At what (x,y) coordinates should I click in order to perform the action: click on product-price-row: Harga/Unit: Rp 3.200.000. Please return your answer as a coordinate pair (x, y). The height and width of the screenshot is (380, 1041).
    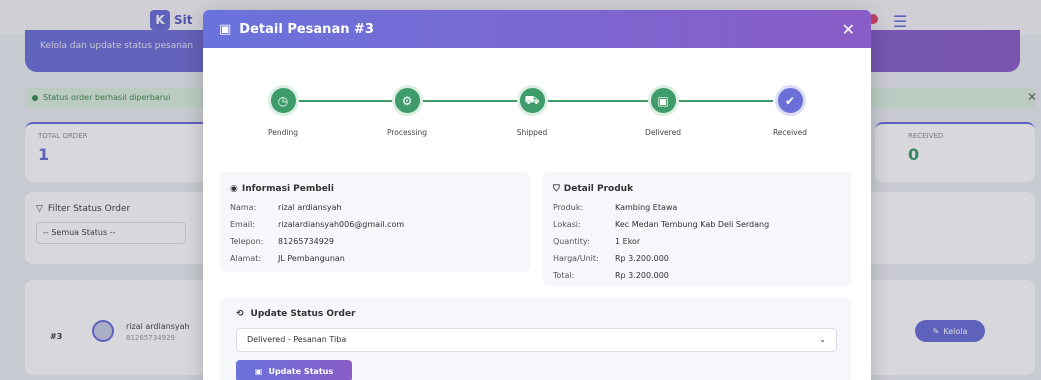
    Looking at the image, I should click on (611, 258).